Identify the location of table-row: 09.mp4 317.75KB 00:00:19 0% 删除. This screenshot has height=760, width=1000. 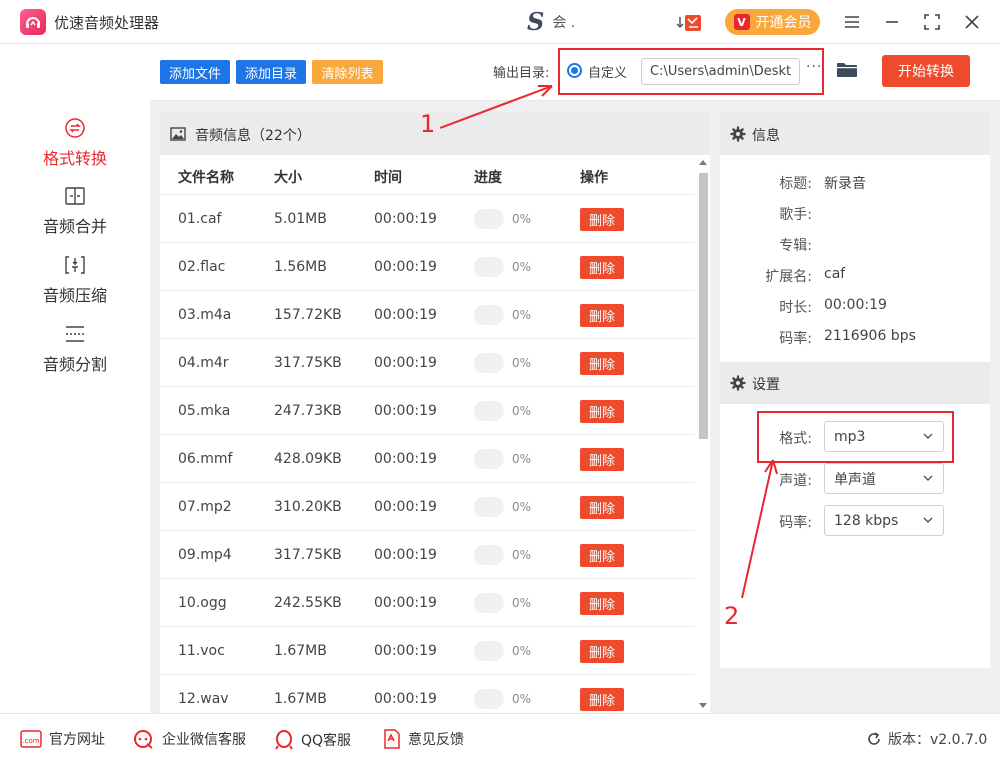
(427, 554).